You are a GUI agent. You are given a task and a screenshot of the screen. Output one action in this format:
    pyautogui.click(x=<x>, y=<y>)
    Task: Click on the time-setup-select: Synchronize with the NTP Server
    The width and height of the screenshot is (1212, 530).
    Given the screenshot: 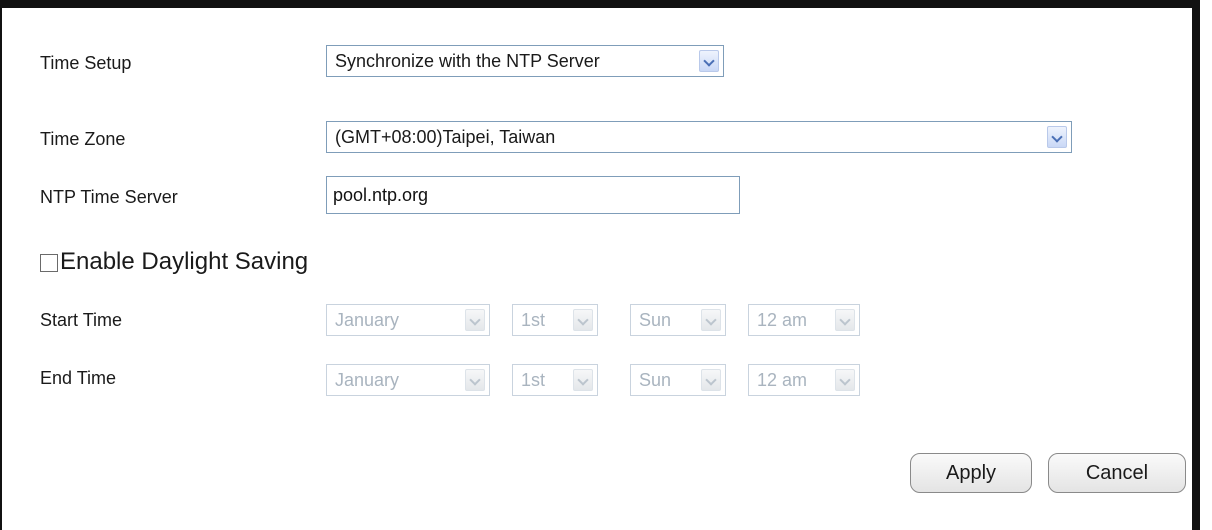 What is the action you would take?
    pyautogui.click(x=525, y=61)
    